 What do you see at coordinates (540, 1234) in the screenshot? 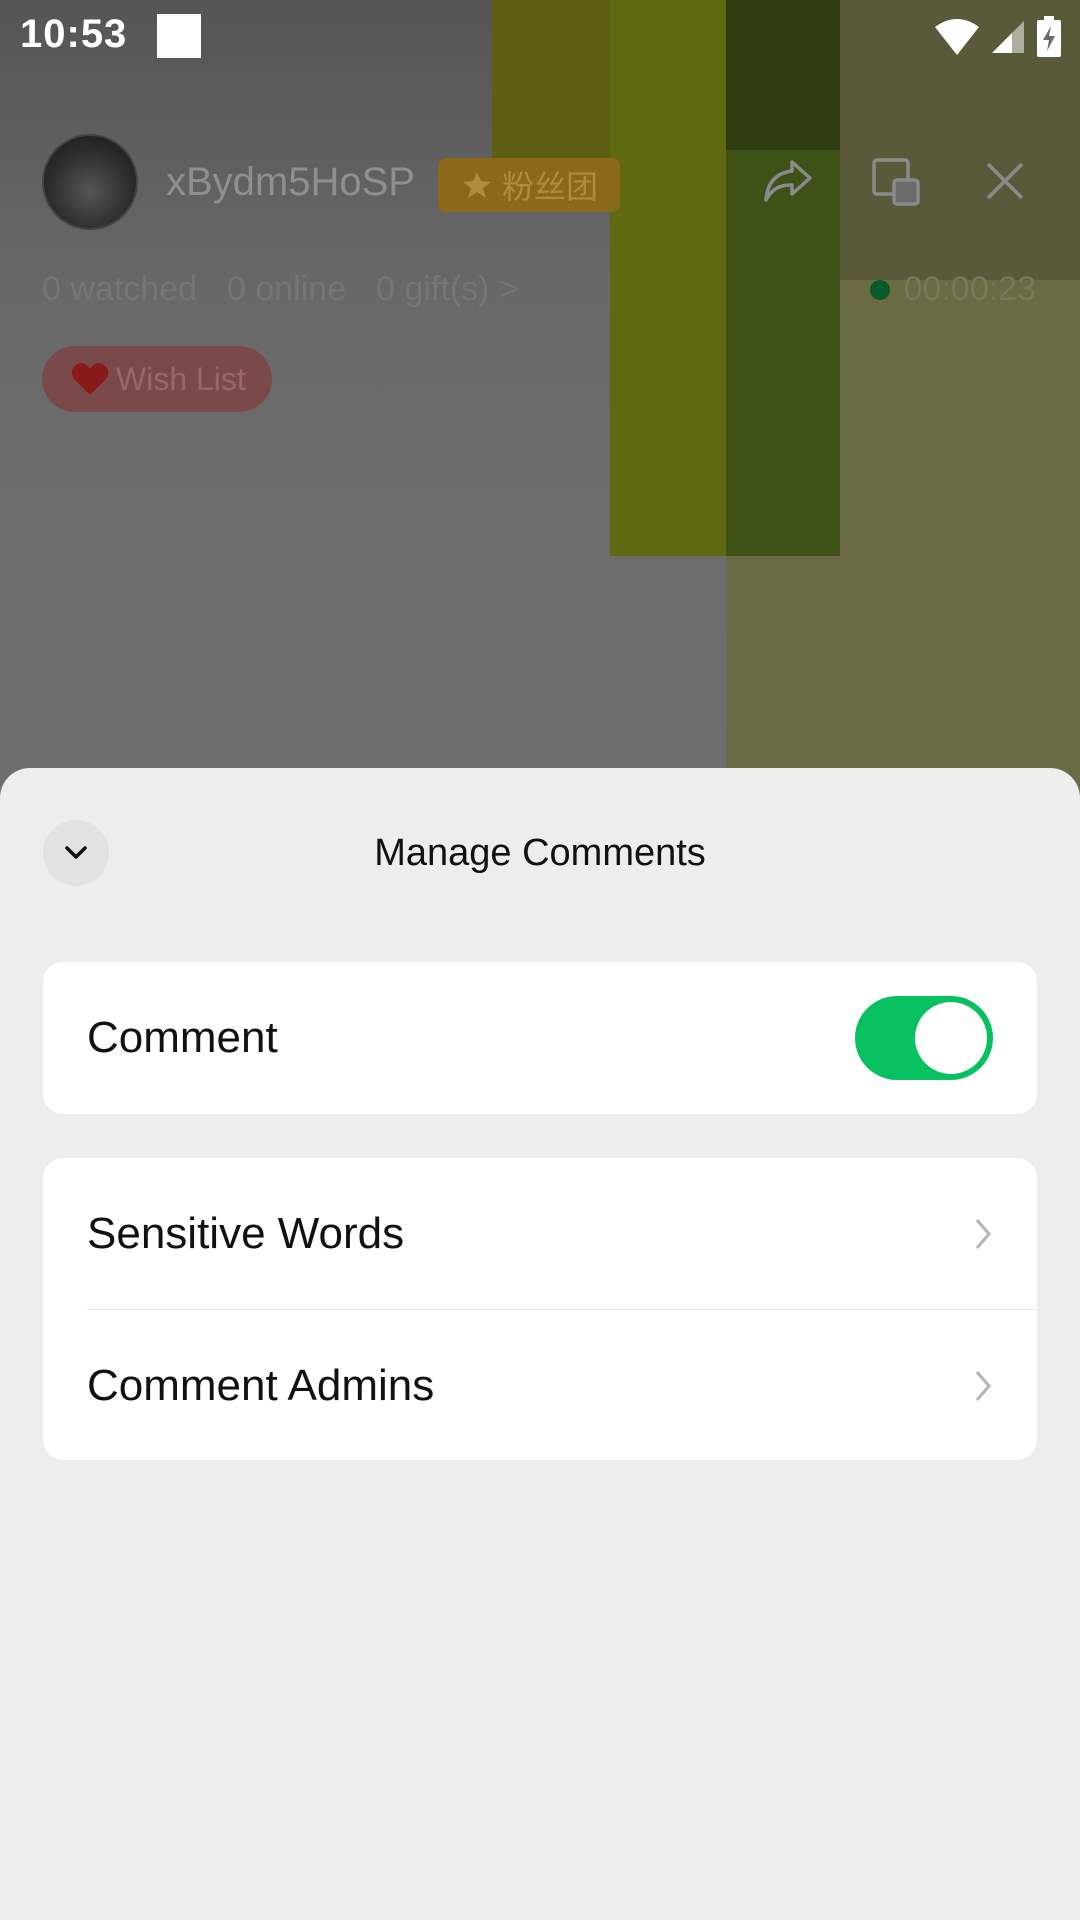
I see `sensitive-words-row: Sensitive Words` at bounding box center [540, 1234].